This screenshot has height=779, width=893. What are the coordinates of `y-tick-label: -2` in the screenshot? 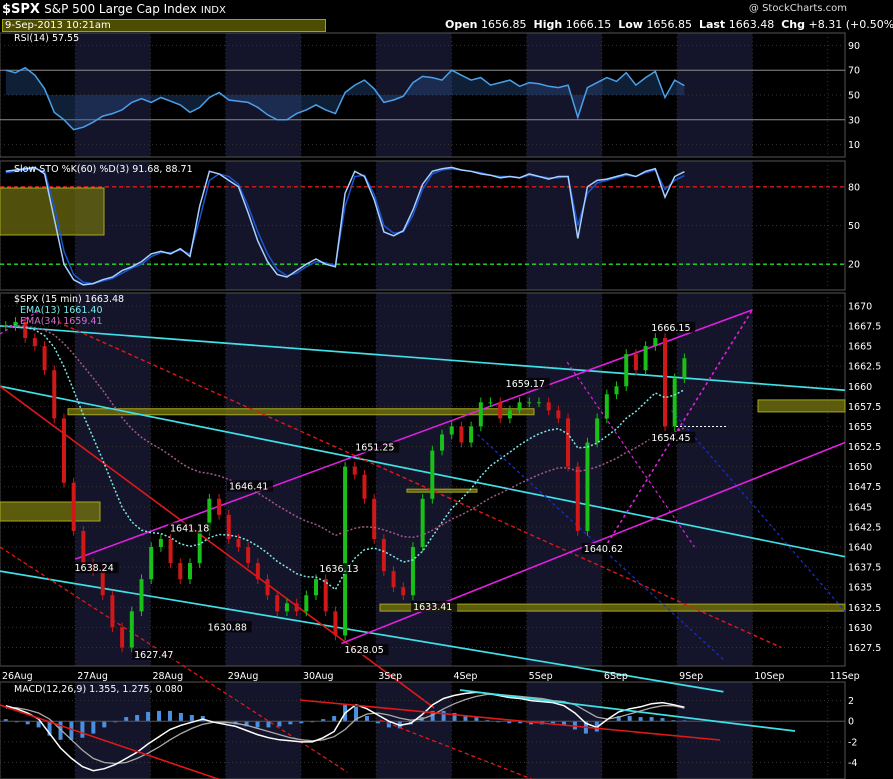 It's located at (852, 742).